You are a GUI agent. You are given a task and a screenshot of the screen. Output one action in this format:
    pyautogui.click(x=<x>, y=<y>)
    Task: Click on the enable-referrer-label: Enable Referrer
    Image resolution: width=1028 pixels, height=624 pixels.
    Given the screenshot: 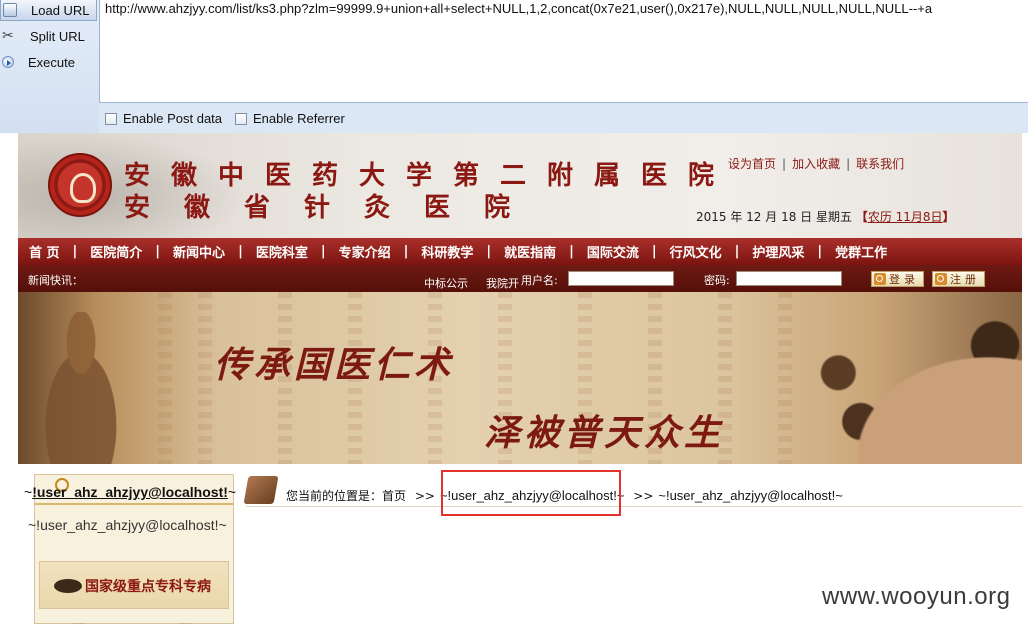 What is the action you would take?
    pyautogui.click(x=299, y=118)
    